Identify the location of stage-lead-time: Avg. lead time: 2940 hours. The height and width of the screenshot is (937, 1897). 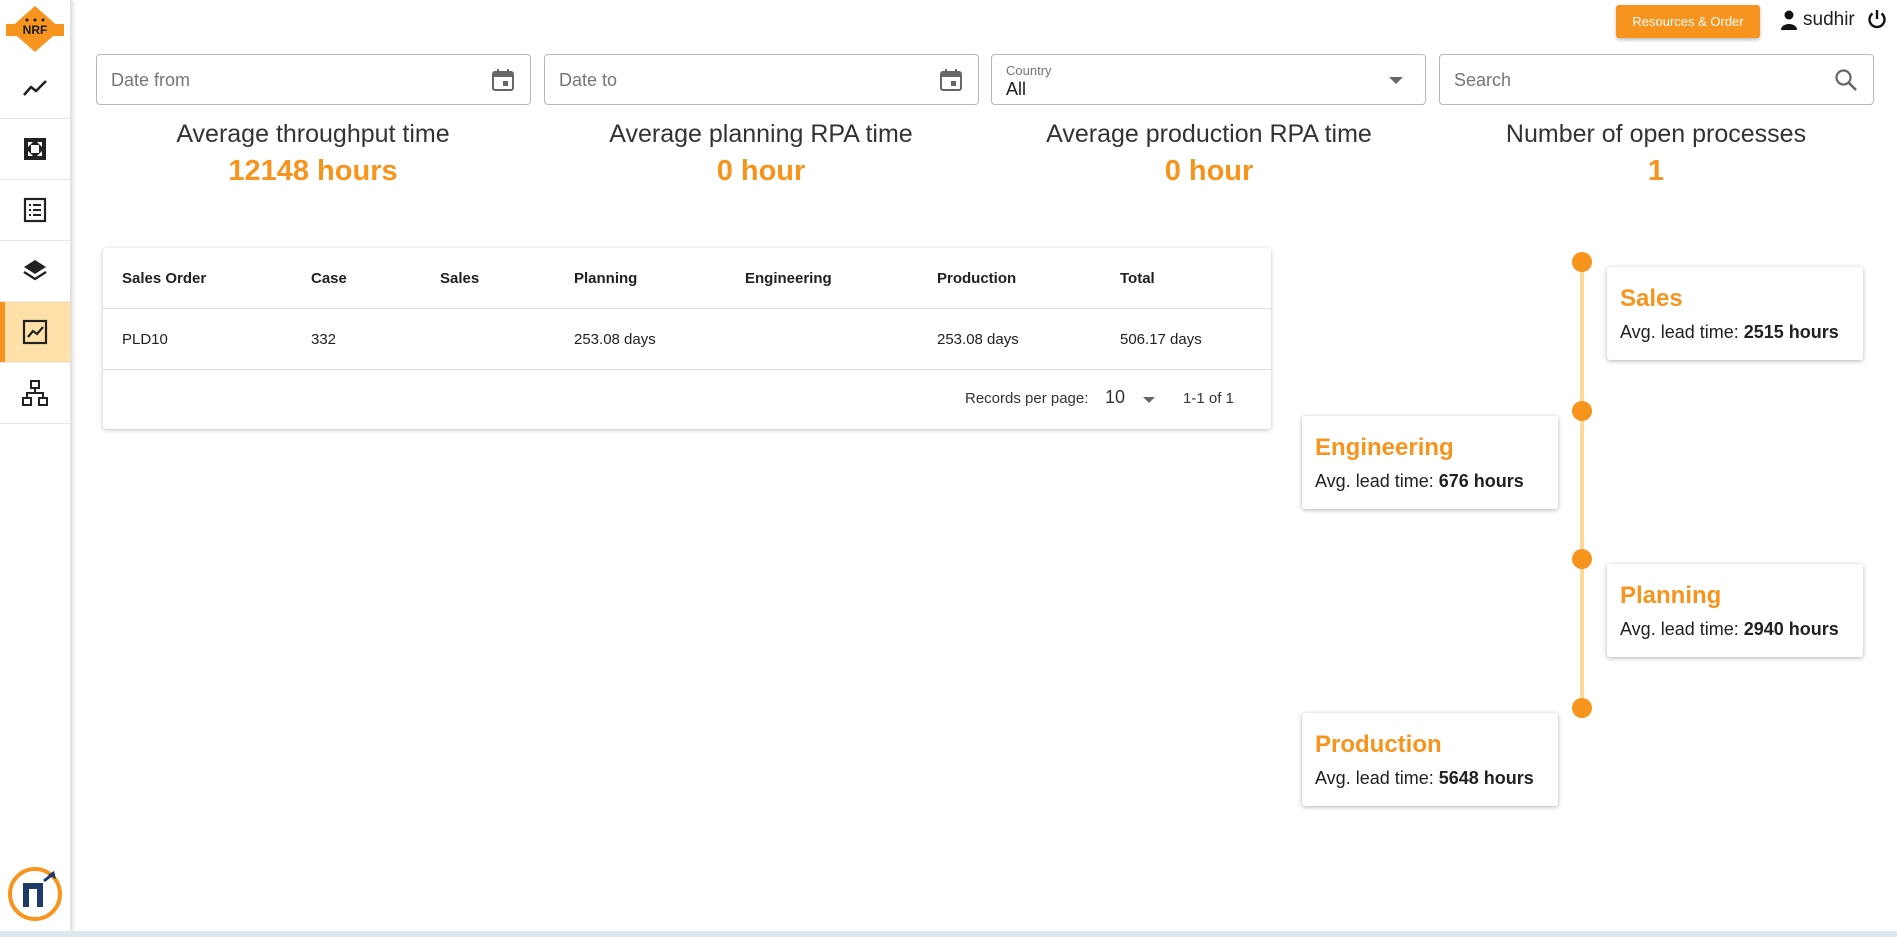
(1729, 629).